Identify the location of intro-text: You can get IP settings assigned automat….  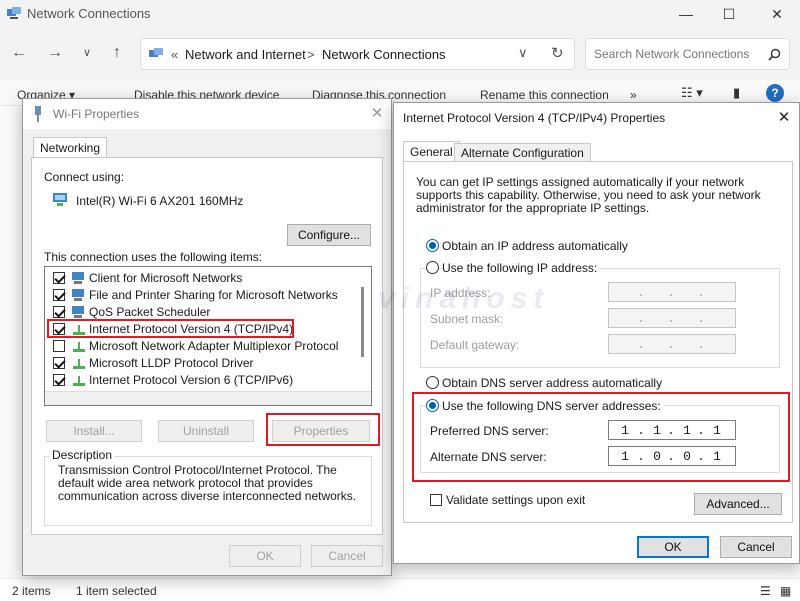
(588, 195).